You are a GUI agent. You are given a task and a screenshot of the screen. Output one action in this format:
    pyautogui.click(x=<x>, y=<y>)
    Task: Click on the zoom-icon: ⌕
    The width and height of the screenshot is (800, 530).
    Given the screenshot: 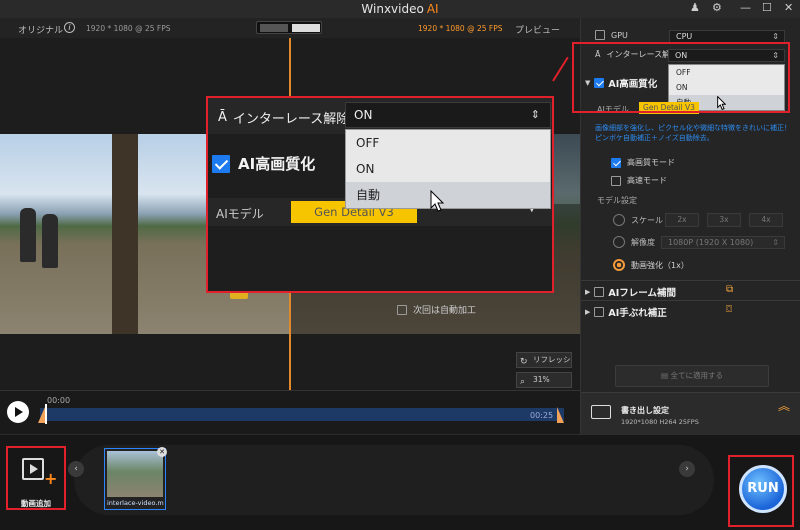 What is the action you would take?
    pyautogui.click(x=523, y=382)
    